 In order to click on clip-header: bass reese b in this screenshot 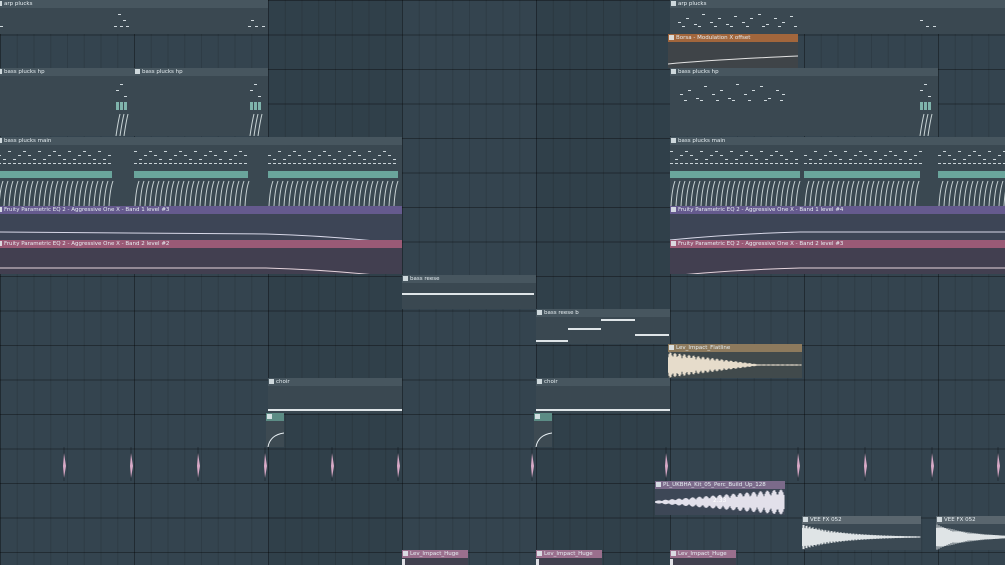, I will do `click(603, 313)`.